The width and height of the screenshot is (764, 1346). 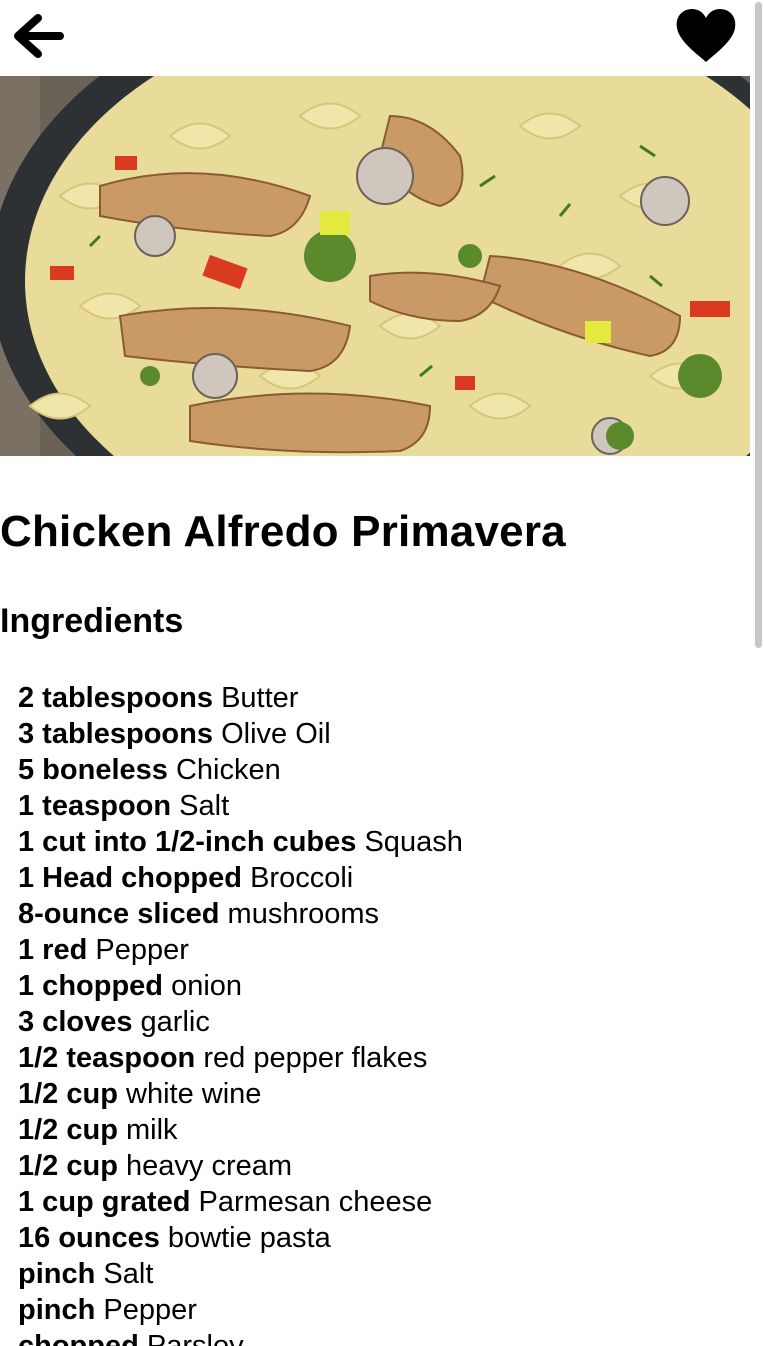 I want to click on ingredient-item: 1 Head chopped Broccoli, so click(x=240, y=878).